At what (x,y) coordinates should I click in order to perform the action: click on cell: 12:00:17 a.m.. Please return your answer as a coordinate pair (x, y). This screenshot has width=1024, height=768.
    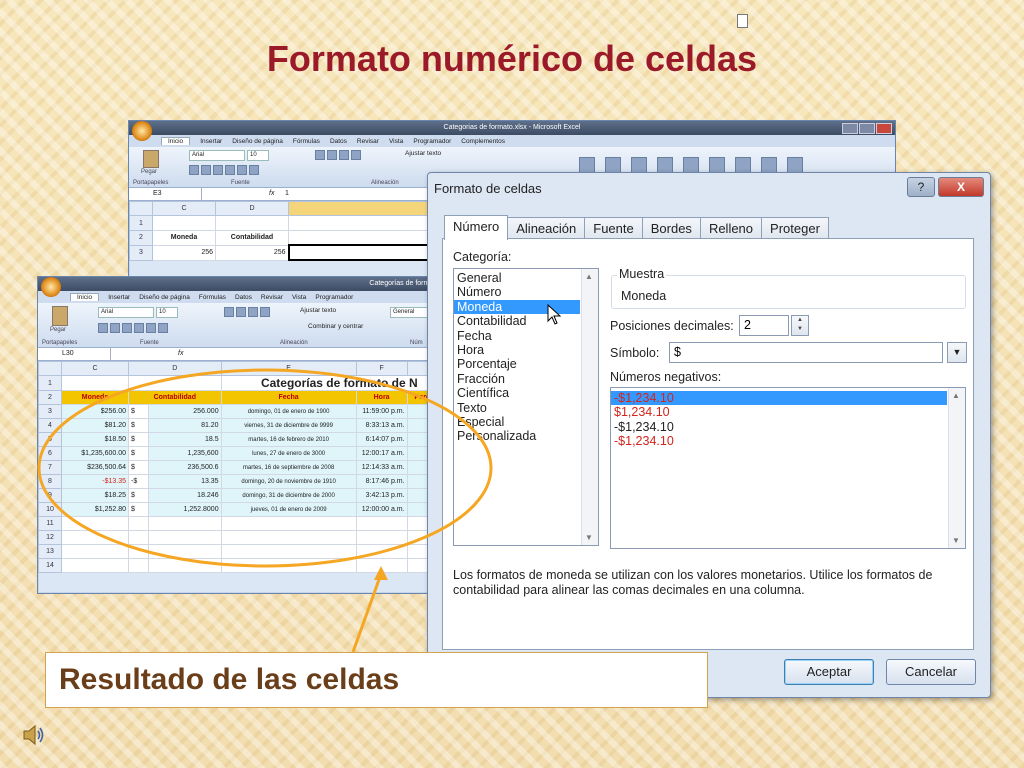
    Looking at the image, I should click on (381, 453).